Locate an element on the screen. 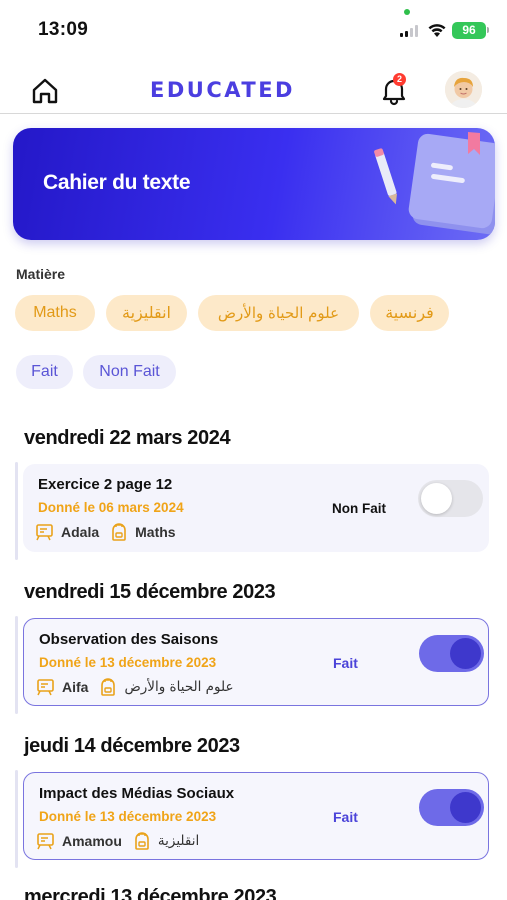 This screenshot has width=507, height=900. notification-badge: 2 is located at coordinates (399, 79).